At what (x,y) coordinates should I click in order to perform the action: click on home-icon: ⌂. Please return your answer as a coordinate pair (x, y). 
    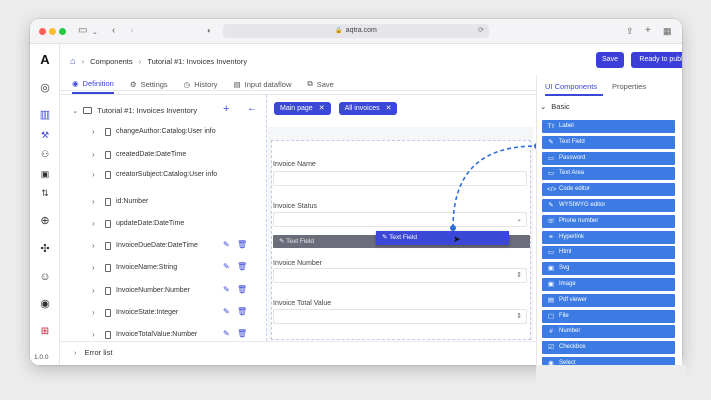
    Looking at the image, I should click on (72, 61).